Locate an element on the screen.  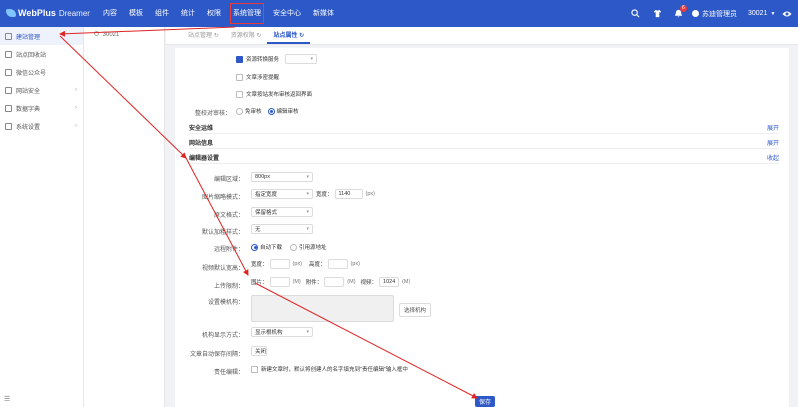
nav-item-component: 组件 is located at coordinates (162, 13).